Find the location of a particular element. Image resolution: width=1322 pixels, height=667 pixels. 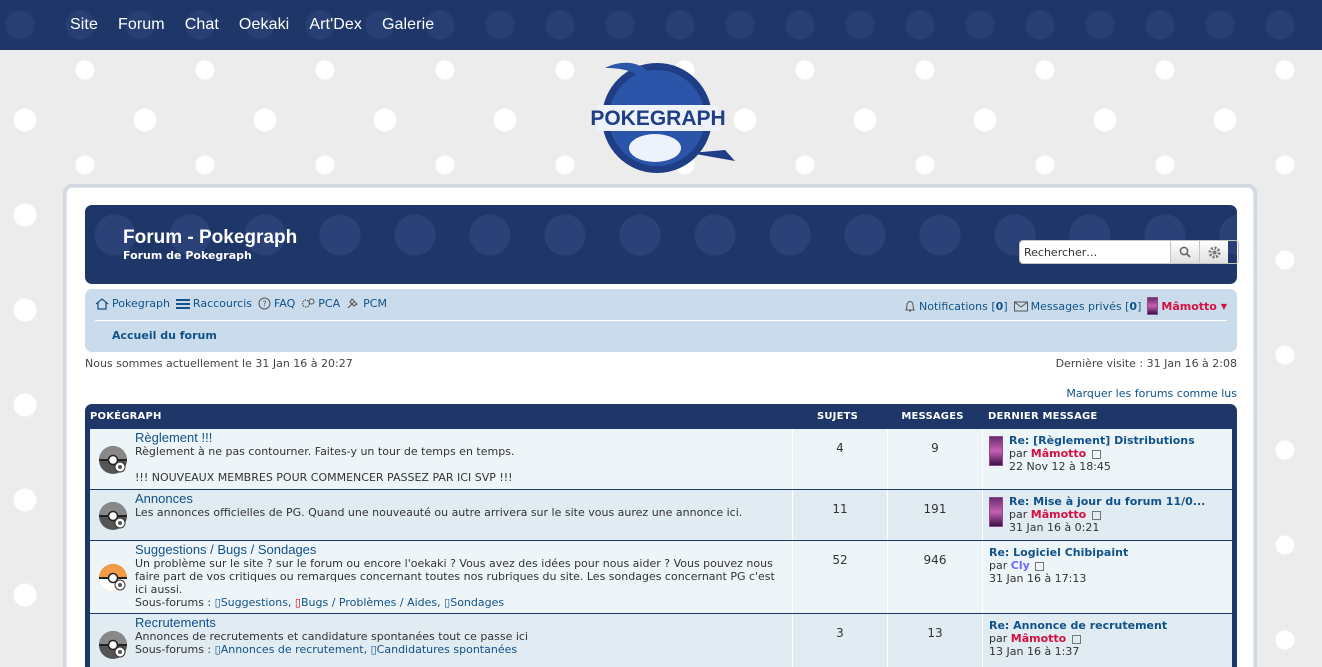

svg-text: POKEGRAPH is located at coordinates (657, 118).